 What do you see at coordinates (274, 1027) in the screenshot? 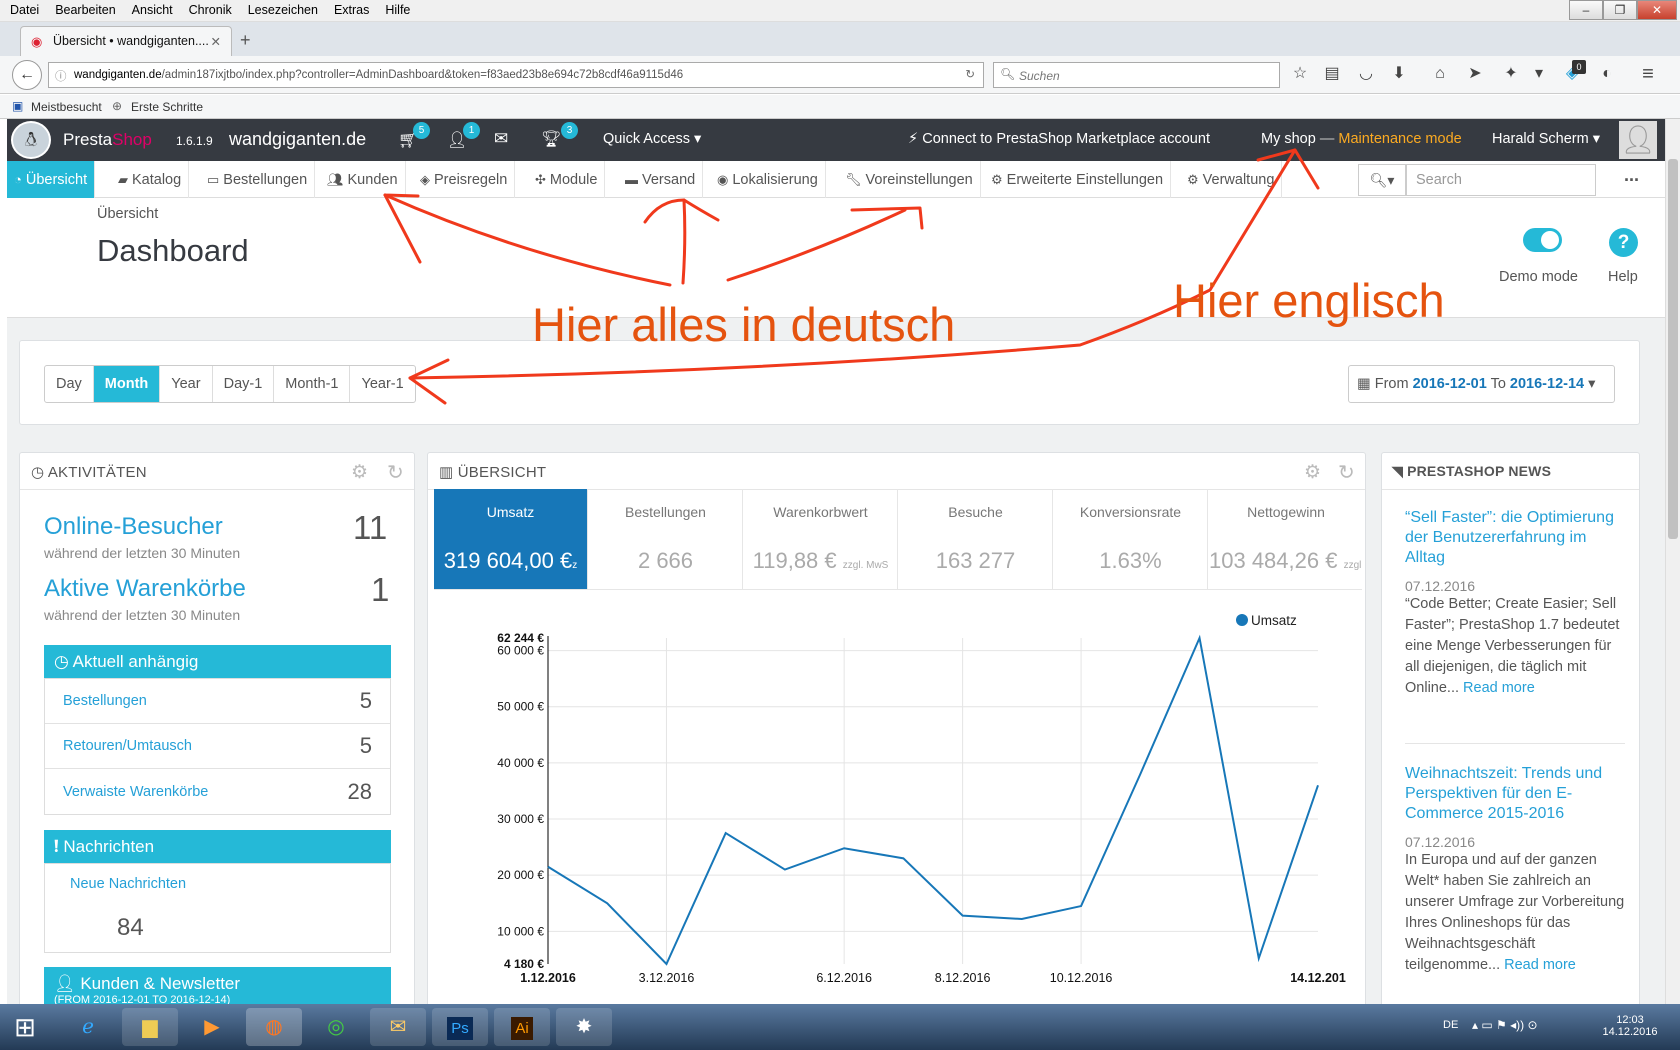
I see `firefox-icon: ◍` at bounding box center [274, 1027].